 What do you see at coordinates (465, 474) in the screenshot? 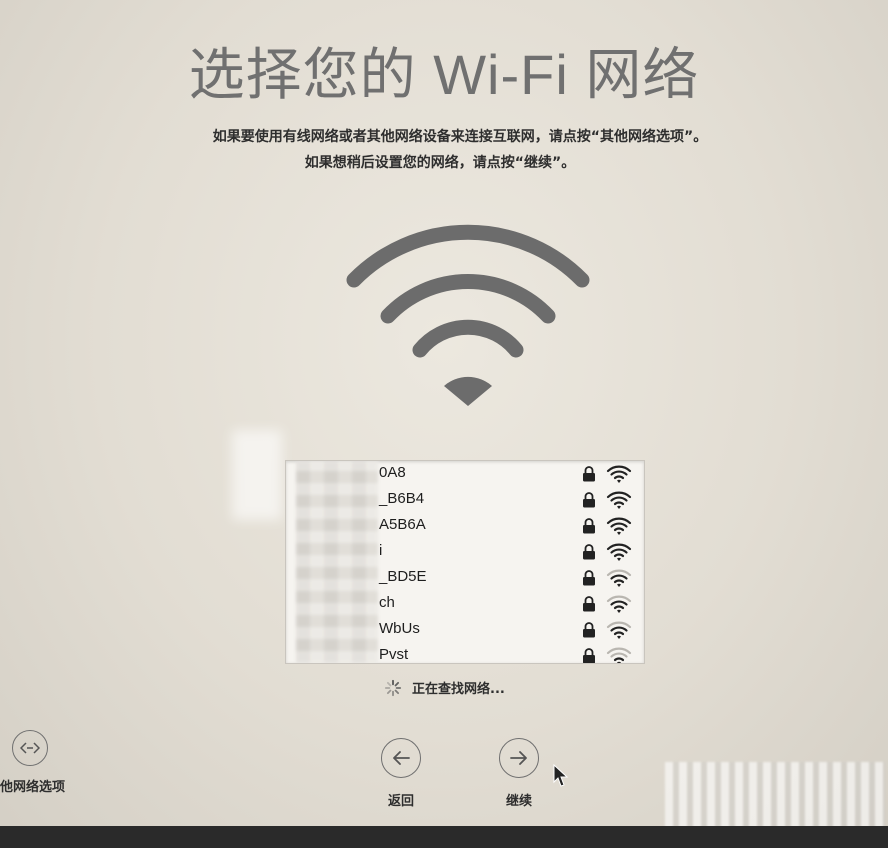
I see `network-row: 0A8` at bounding box center [465, 474].